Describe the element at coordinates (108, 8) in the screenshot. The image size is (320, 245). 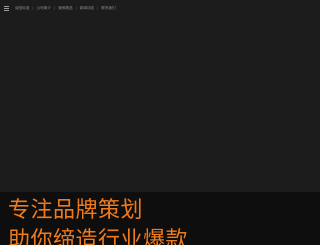
I see `nav-item-contact: 联系我们` at that location.